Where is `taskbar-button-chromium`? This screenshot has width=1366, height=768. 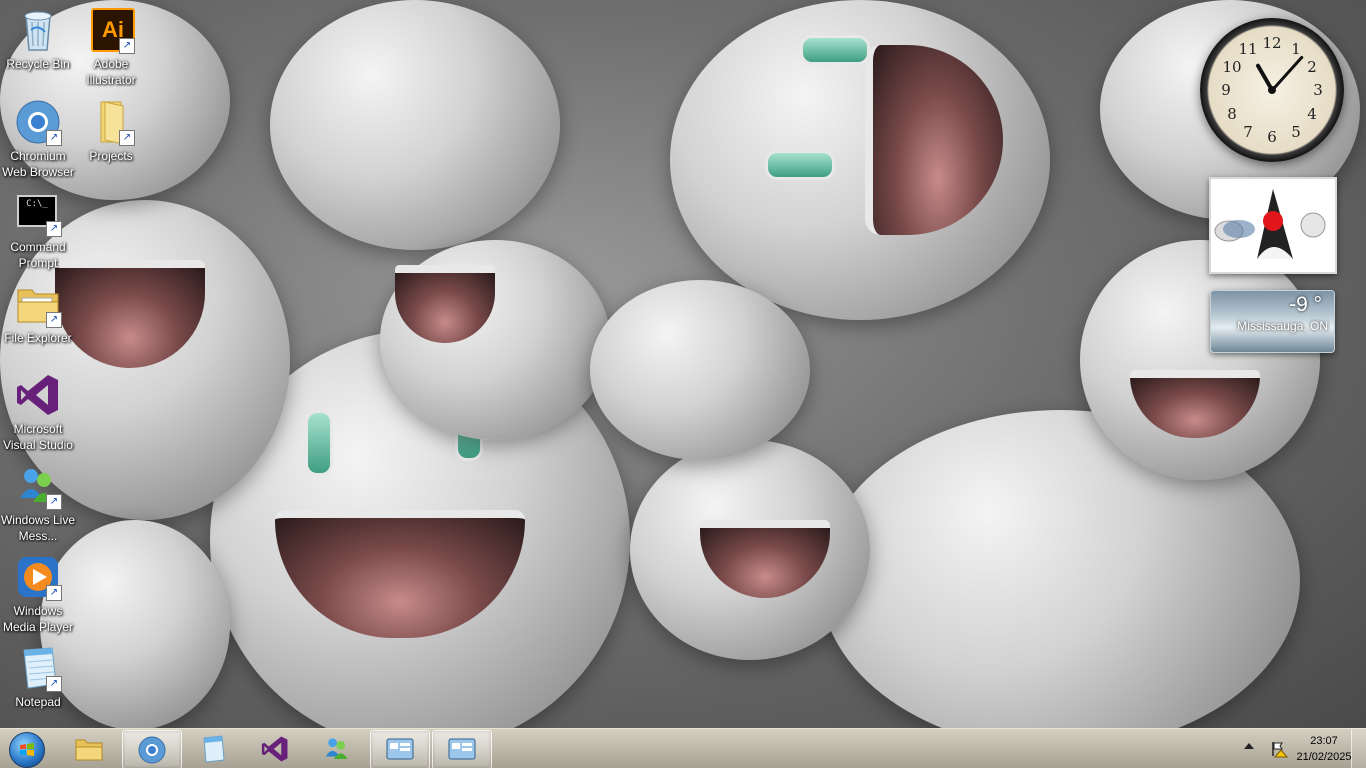 taskbar-button-chromium is located at coordinates (152, 749).